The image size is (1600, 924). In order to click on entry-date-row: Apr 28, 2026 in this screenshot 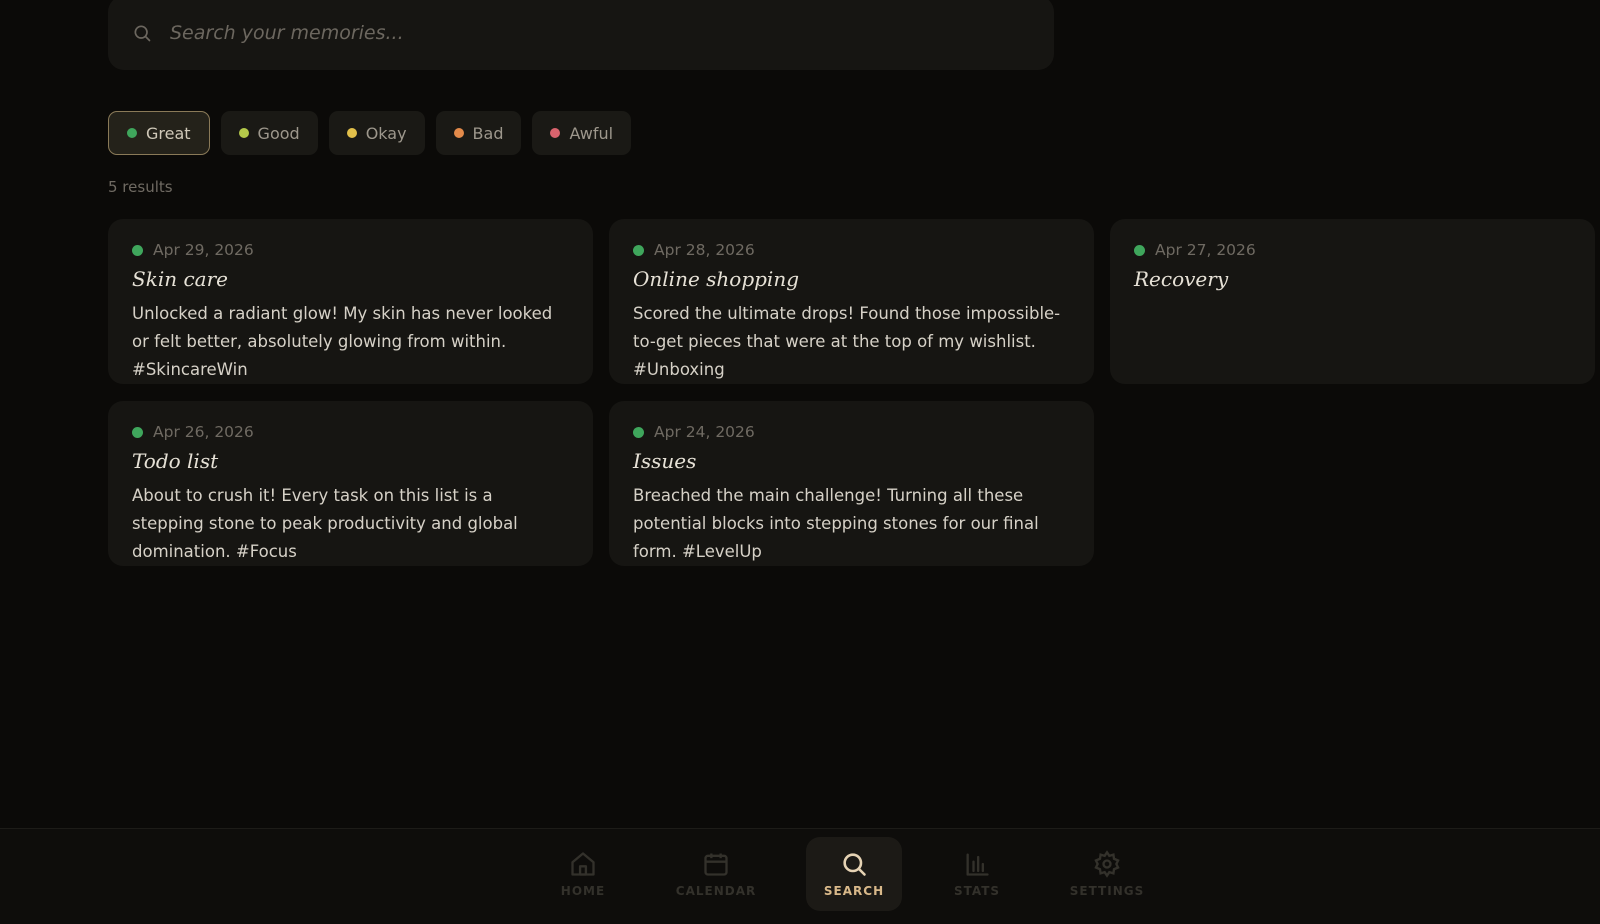, I will do `click(851, 250)`.